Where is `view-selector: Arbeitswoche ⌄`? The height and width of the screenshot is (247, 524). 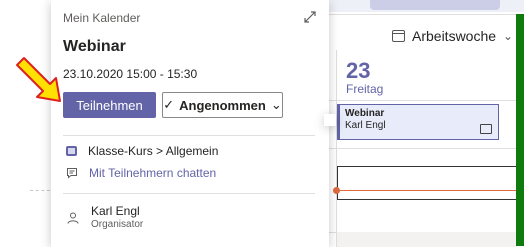
view-selector: Arbeitswoche ⌄ is located at coordinates (452, 36).